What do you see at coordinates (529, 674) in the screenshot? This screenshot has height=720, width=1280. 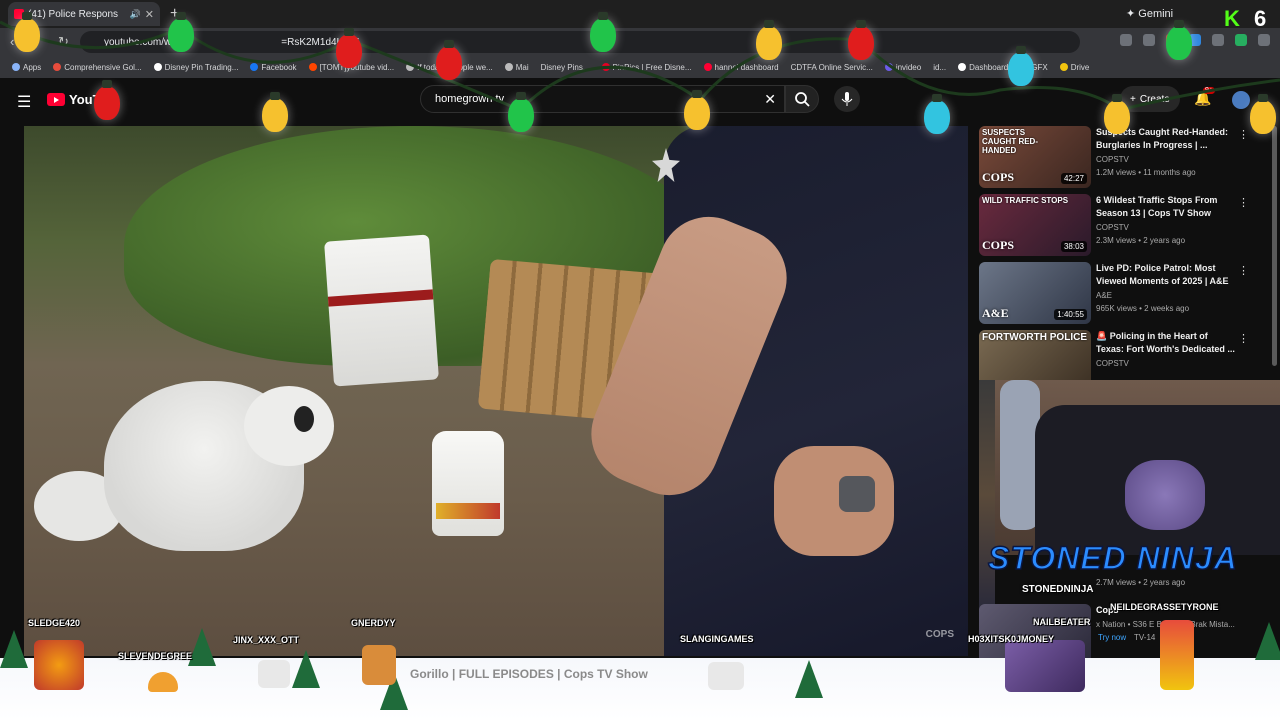 I see `bottom-video-title: Gorillo | FULL EPISODES | Cops TV Show` at bounding box center [529, 674].